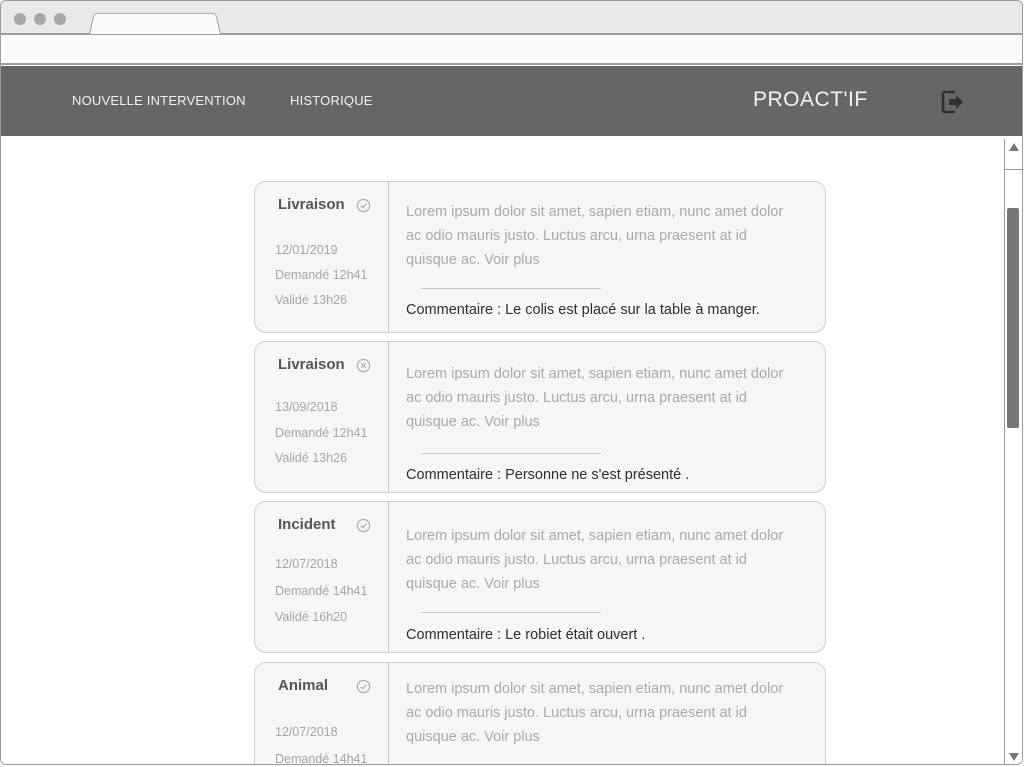 The height and width of the screenshot is (767, 1025). Describe the element at coordinates (306, 250) in the screenshot. I see `intervention-date: 12/01/2019` at that location.